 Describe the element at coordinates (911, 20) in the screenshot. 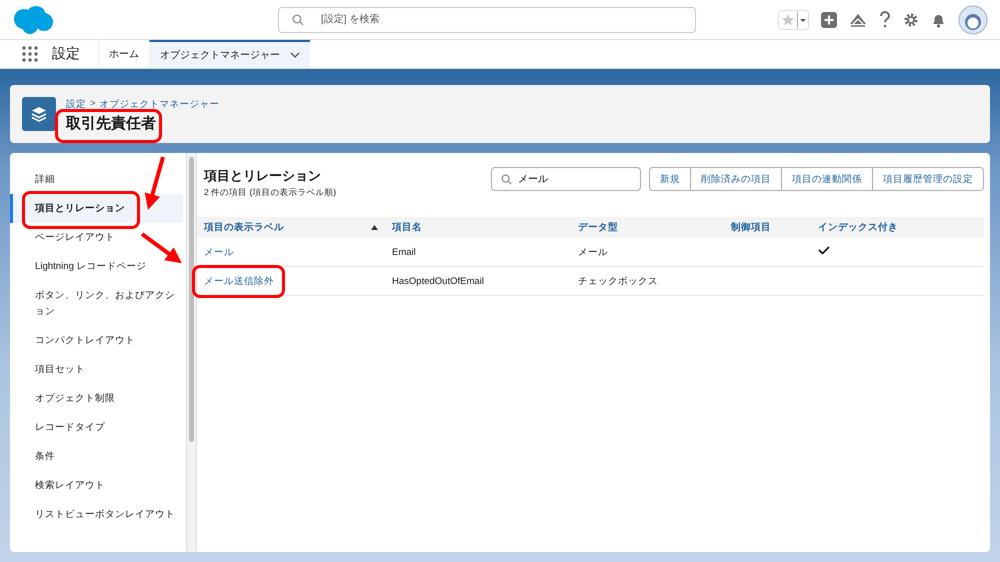

I see `settings-icon` at that location.